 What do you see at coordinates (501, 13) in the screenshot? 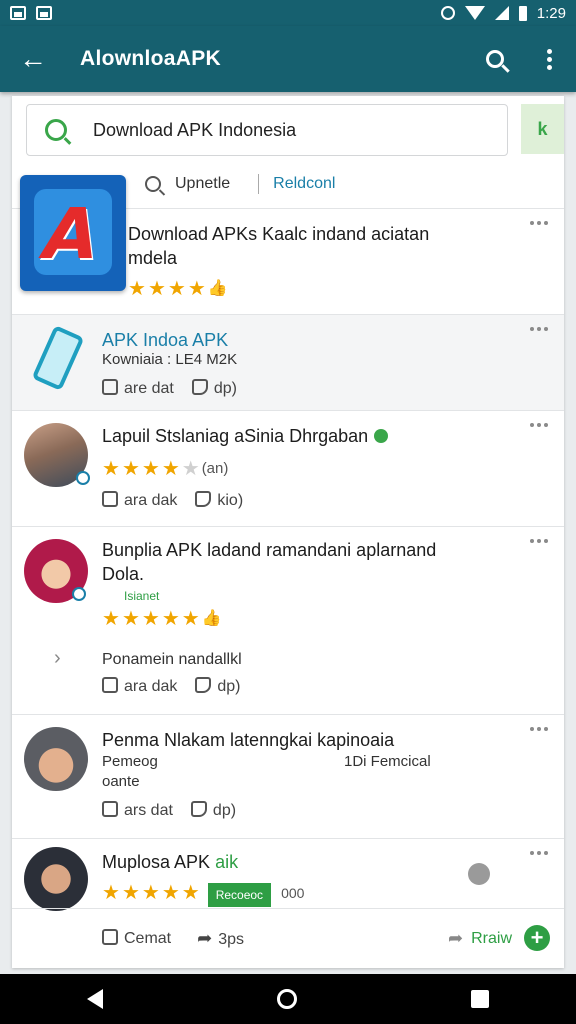
I see `signal-icon` at bounding box center [501, 13].